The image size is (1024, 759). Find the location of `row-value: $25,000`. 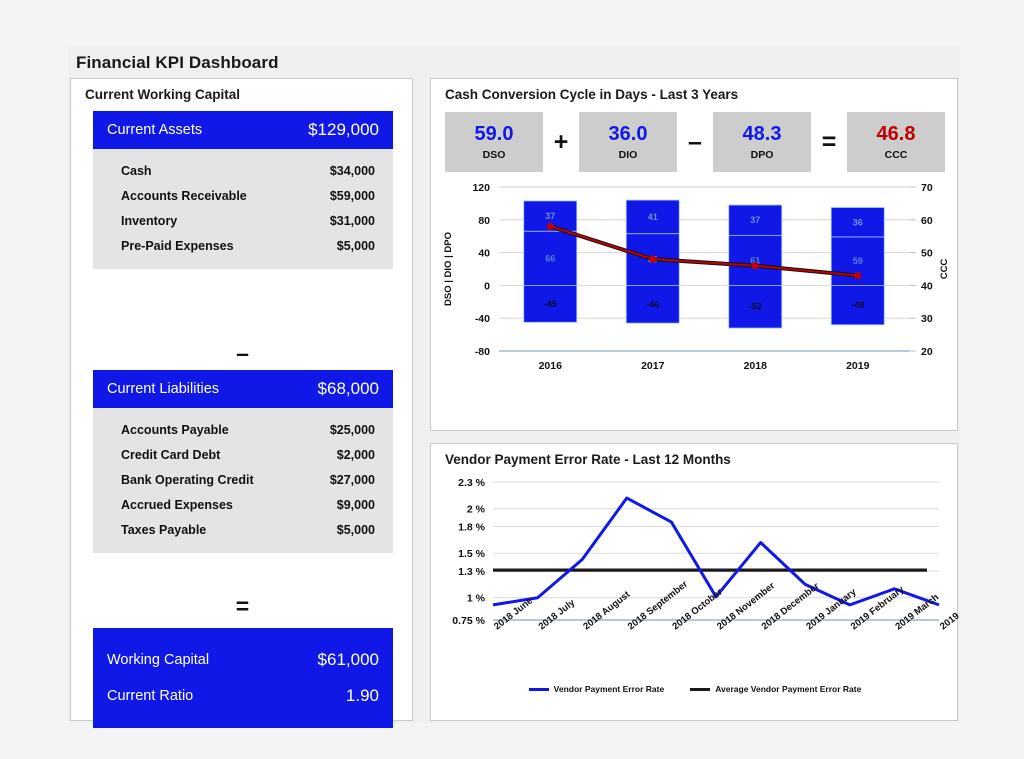

row-value: $25,000 is located at coordinates (352, 429).